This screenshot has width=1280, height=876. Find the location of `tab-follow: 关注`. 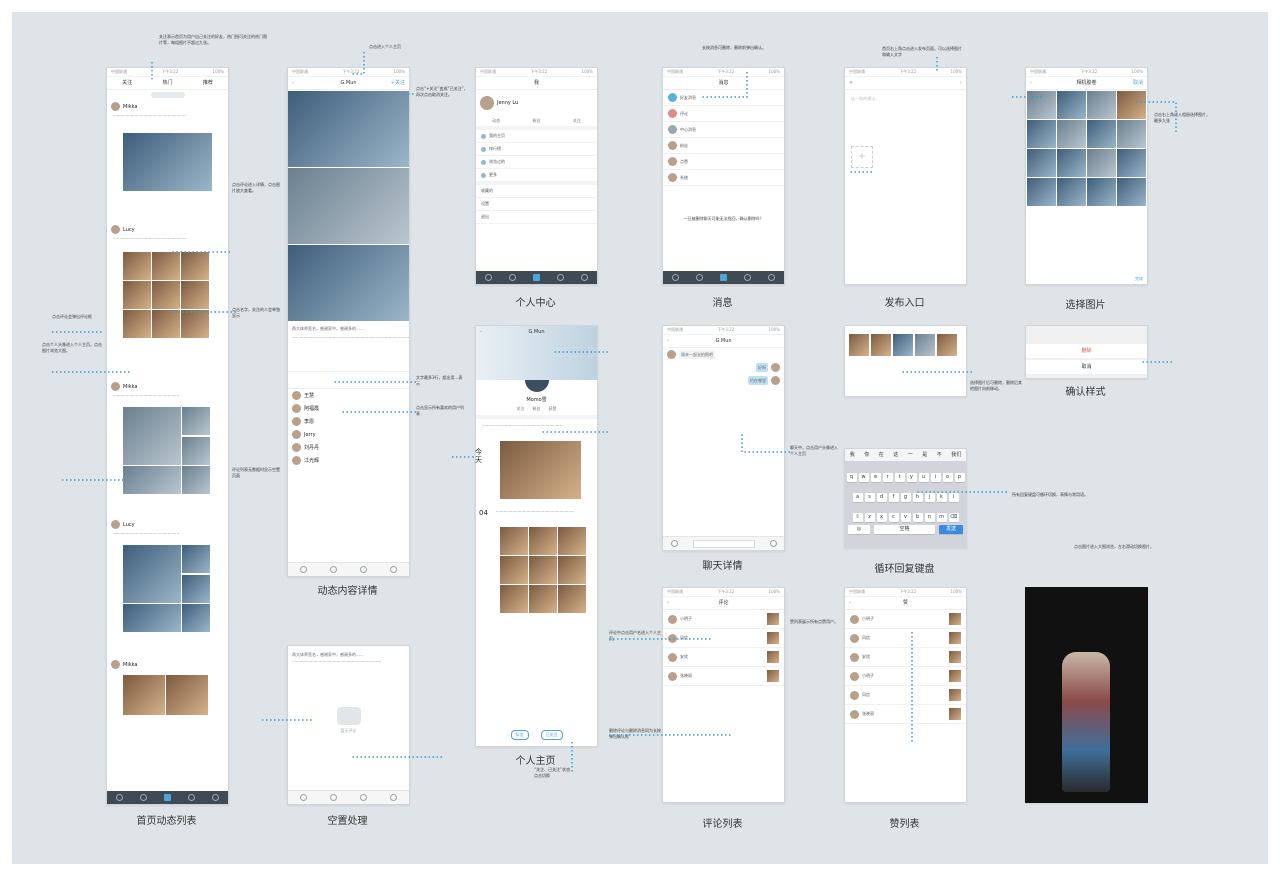

tab-follow: 关注 is located at coordinates (127, 83).